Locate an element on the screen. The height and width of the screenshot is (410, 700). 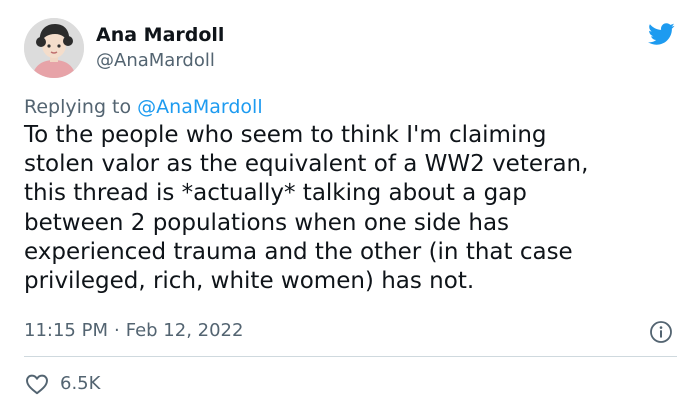
reply-mention-link: @AnaMardoll is located at coordinates (199, 107).